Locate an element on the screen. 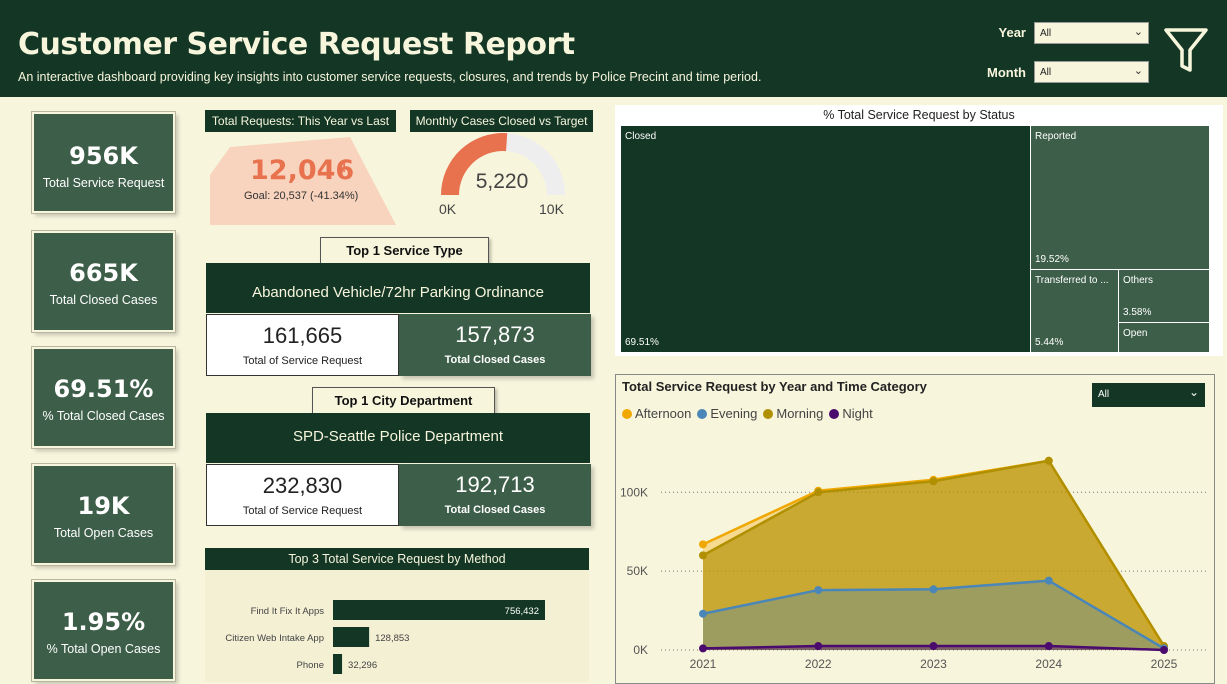 The height and width of the screenshot is (684, 1227). legend-item: Night is located at coordinates (851, 413).